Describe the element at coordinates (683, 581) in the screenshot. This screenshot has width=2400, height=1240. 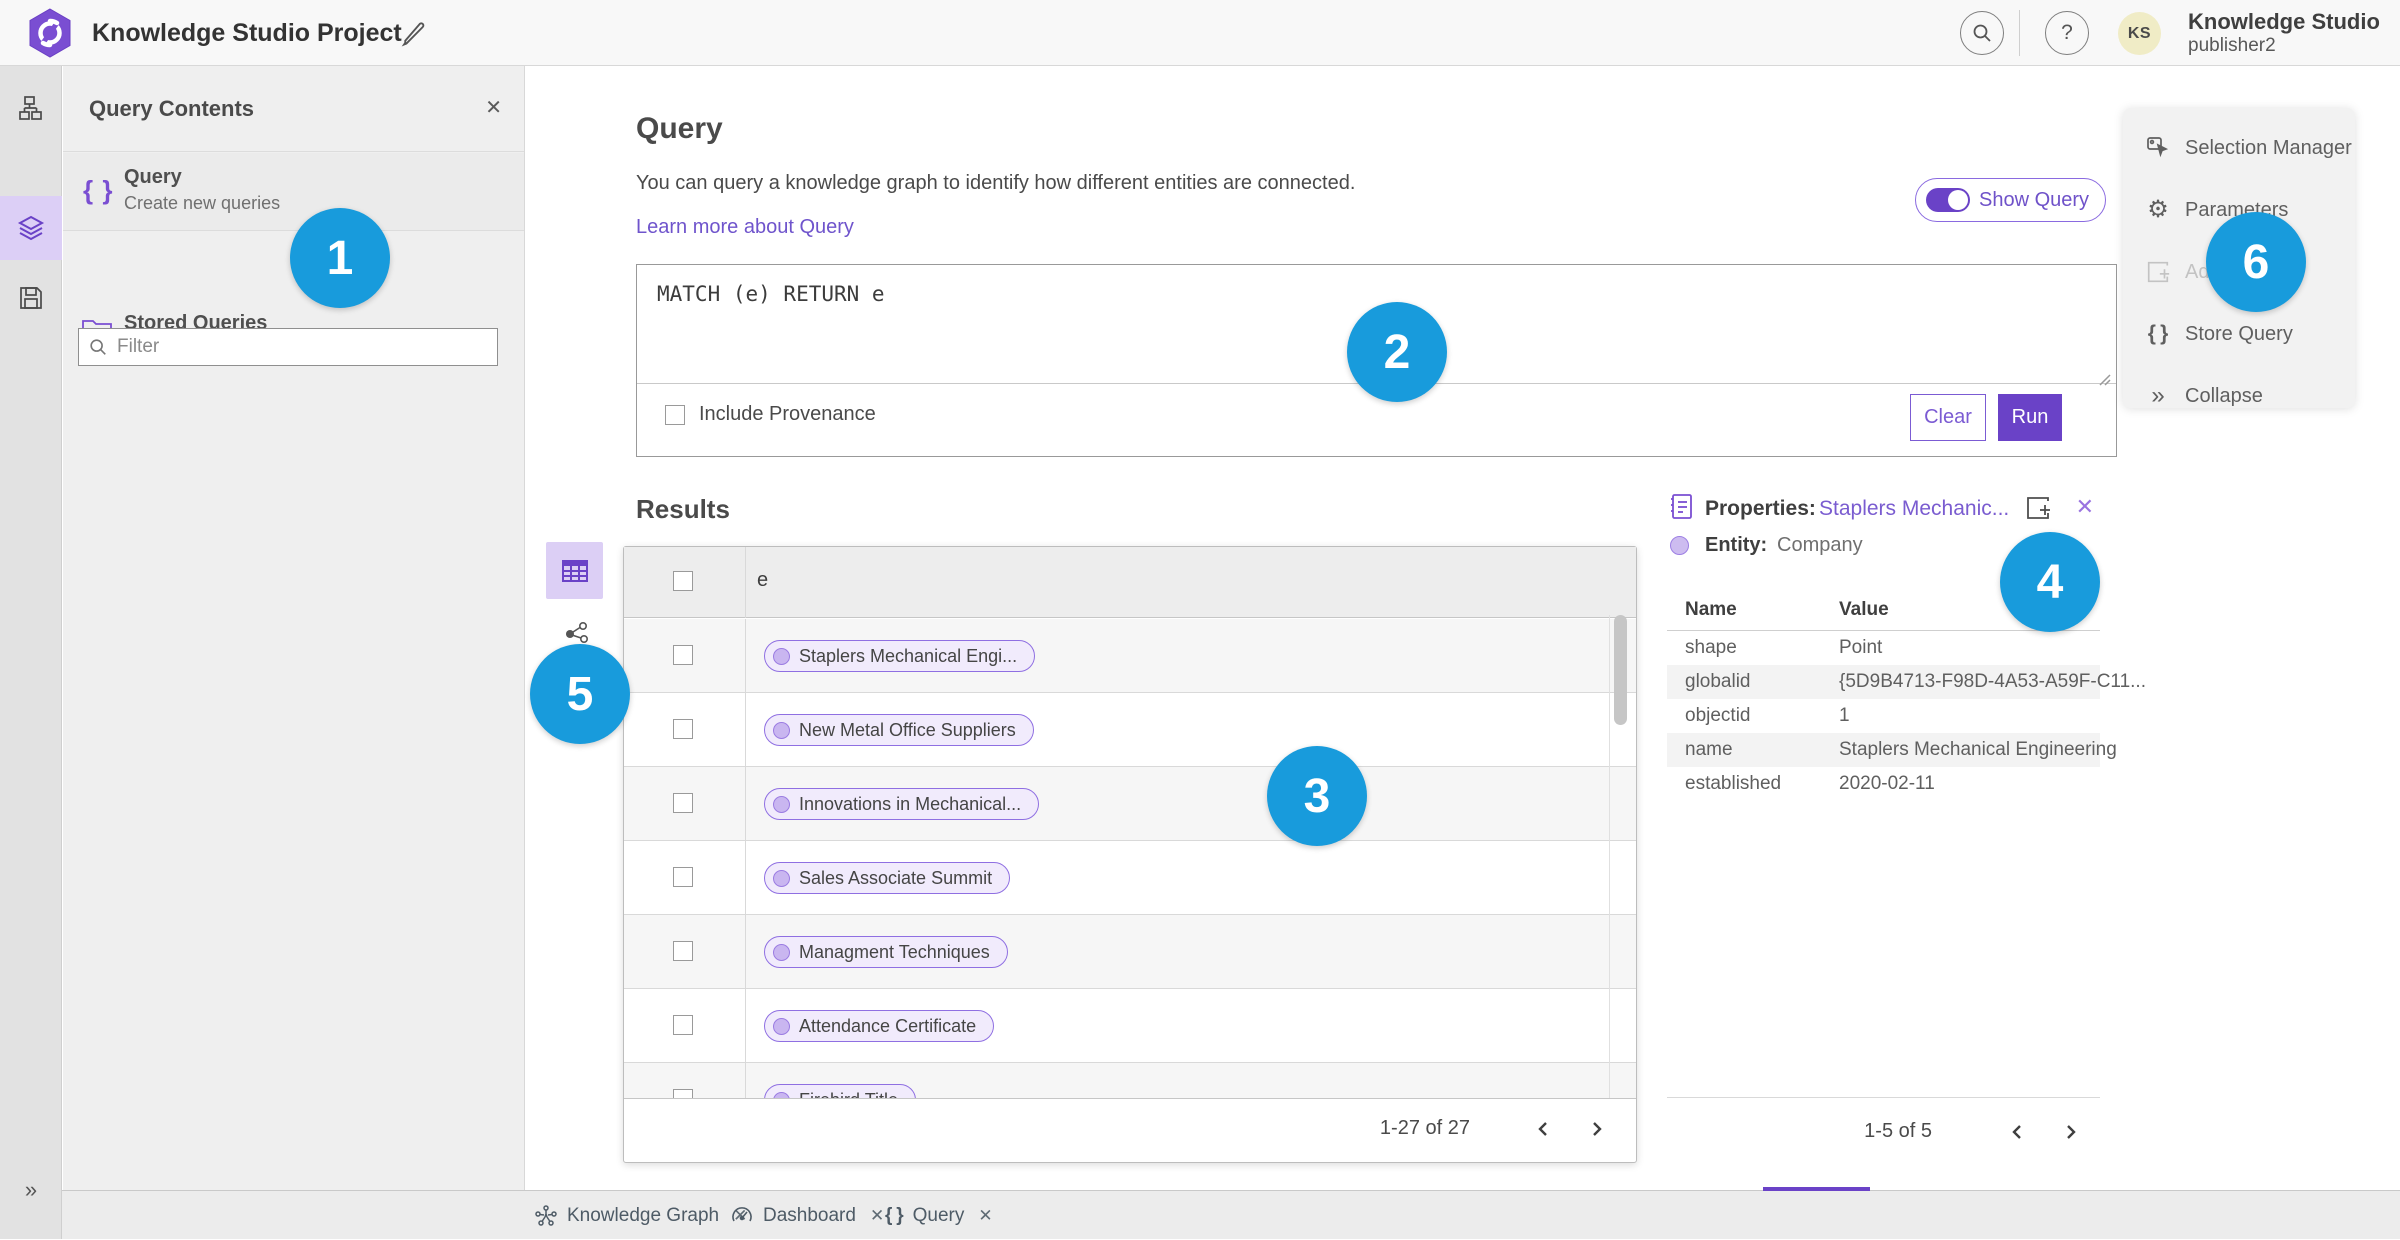
I see `select-all-checkbox` at that location.